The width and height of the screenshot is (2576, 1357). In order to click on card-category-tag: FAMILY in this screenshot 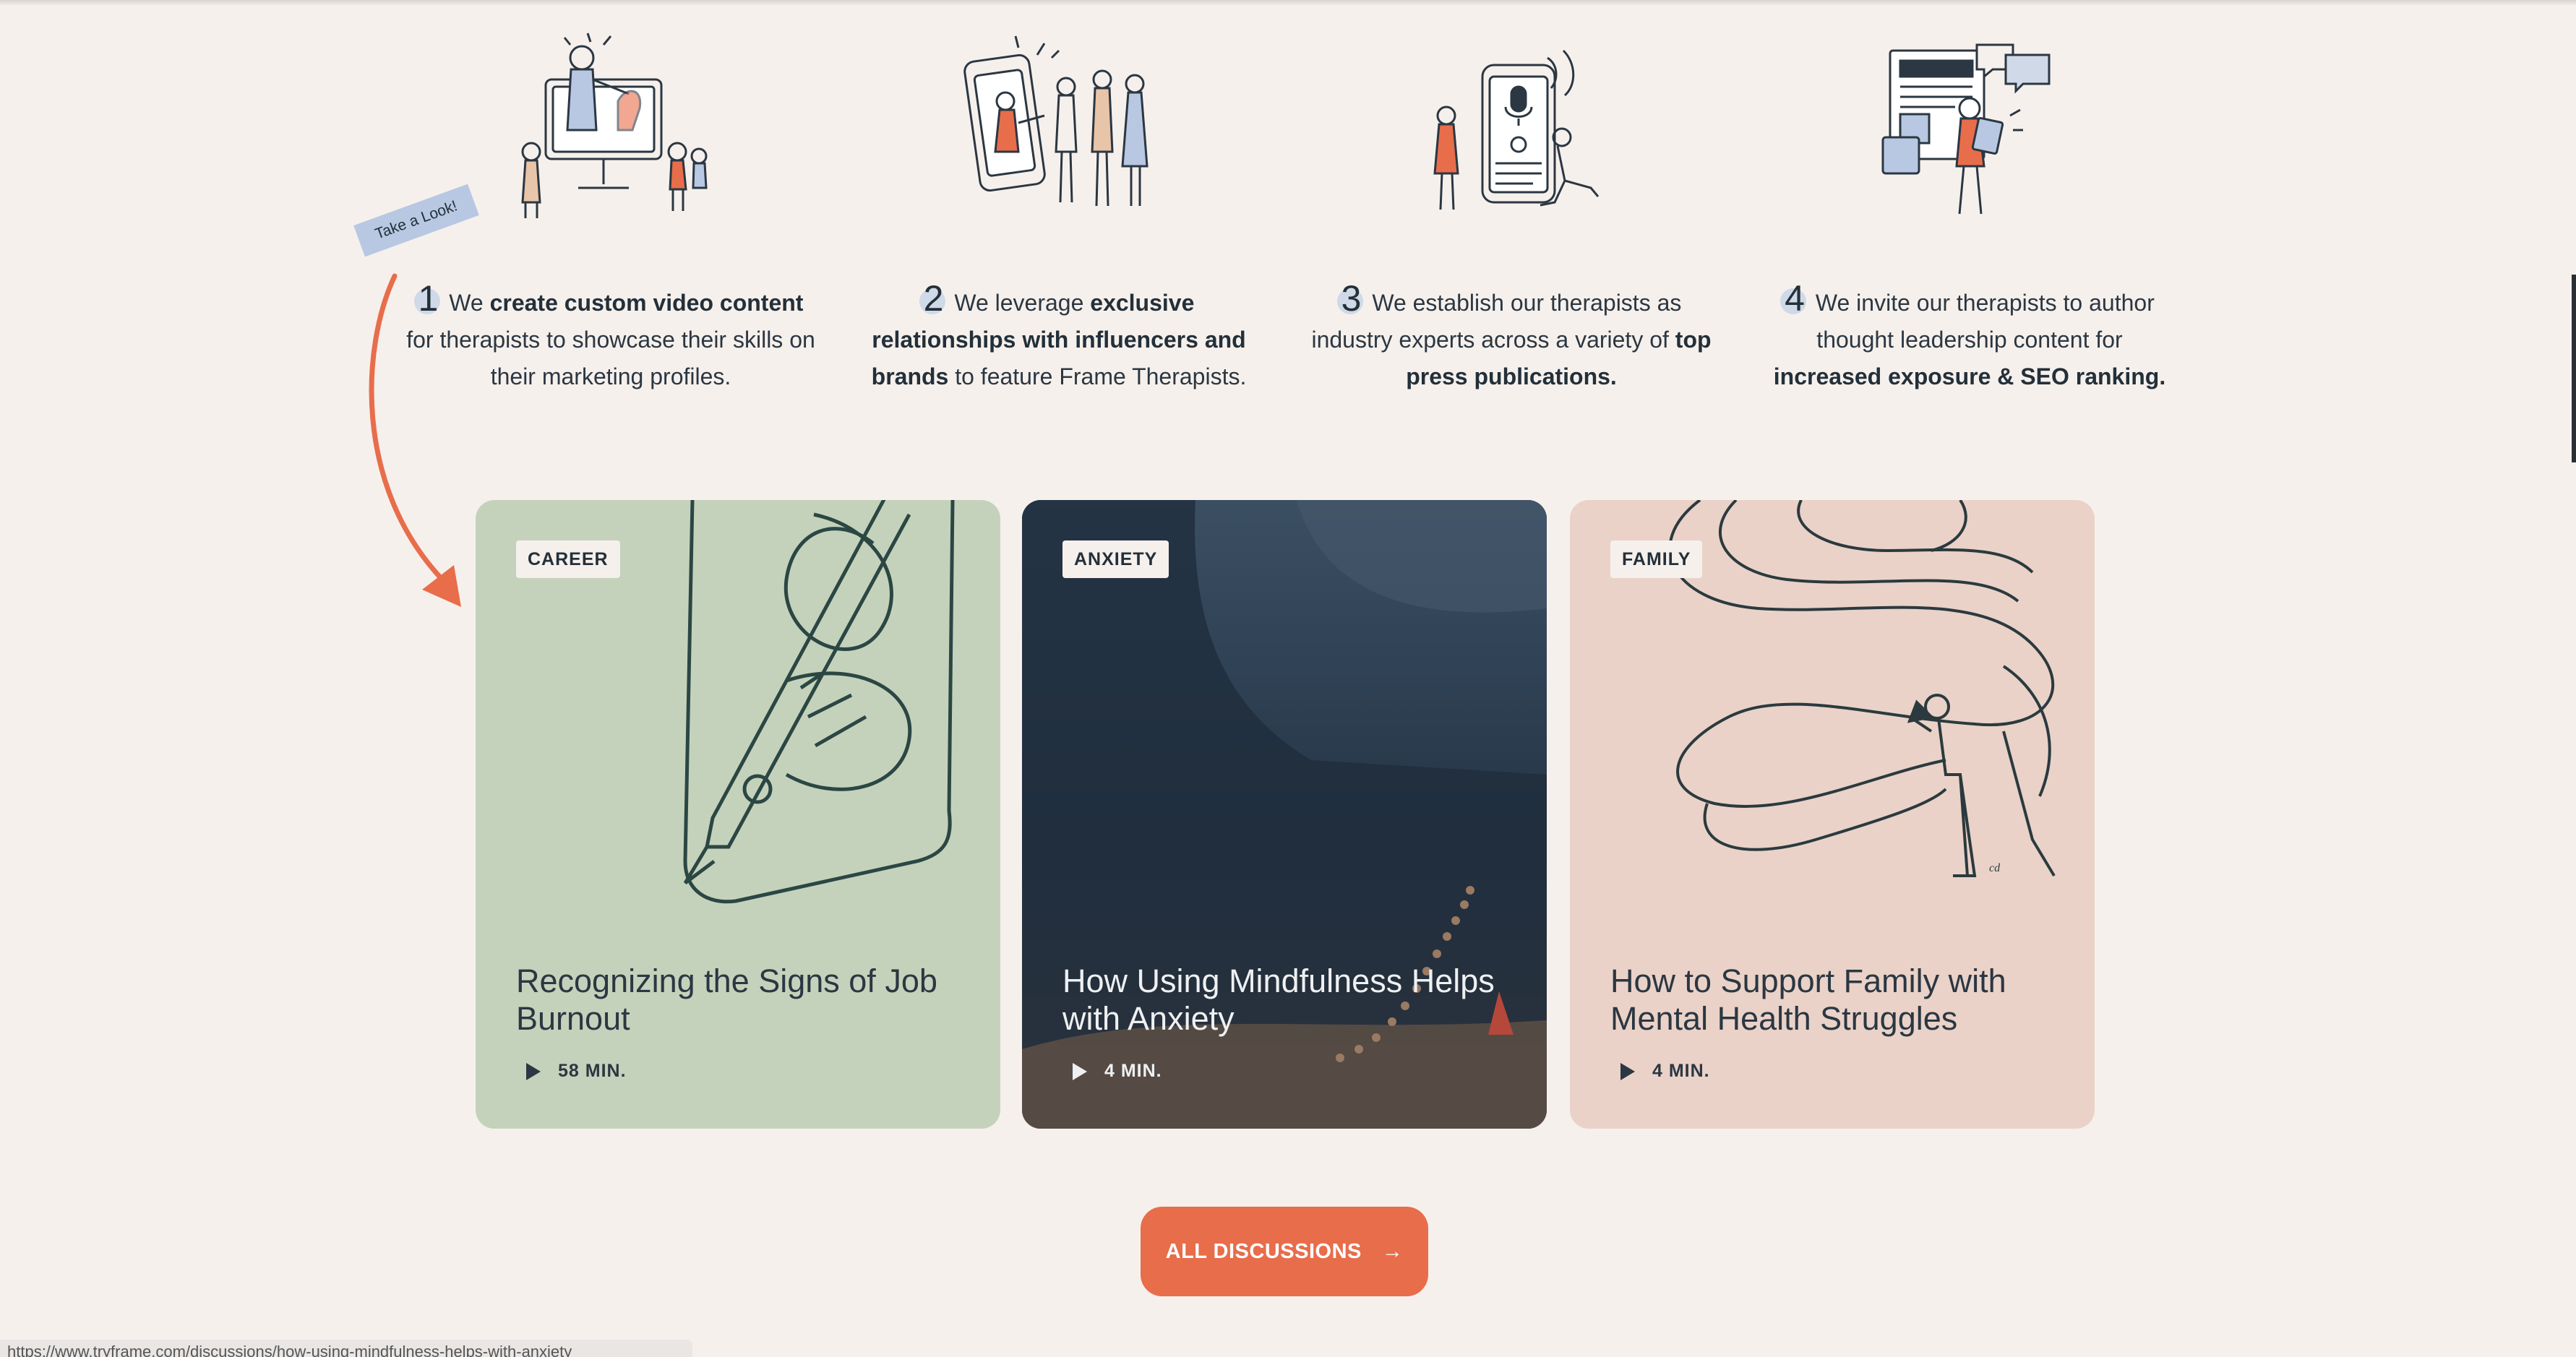, I will do `click(1657, 559)`.